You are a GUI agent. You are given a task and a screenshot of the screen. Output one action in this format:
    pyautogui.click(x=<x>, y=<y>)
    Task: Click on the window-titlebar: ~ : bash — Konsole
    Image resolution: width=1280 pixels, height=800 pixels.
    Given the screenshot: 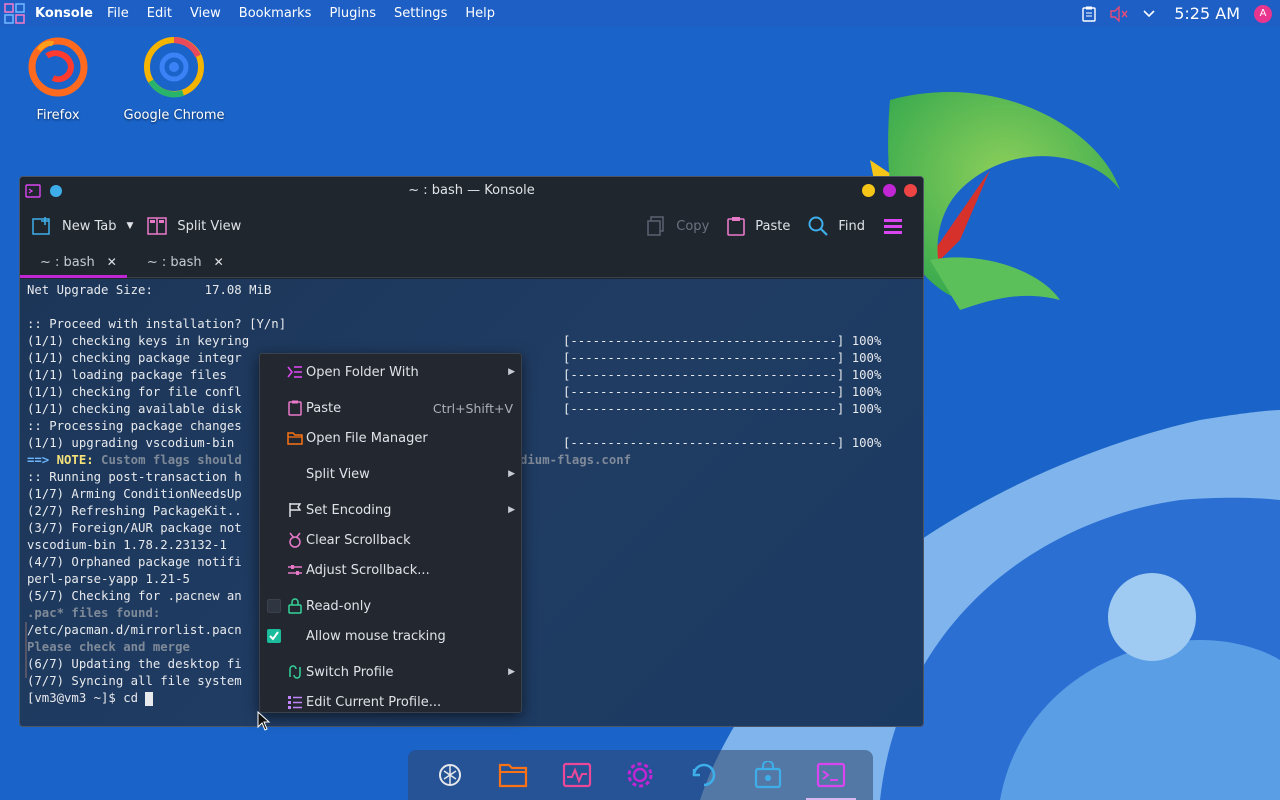 What is the action you would take?
    pyautogui.click(x=471, y=190)
    